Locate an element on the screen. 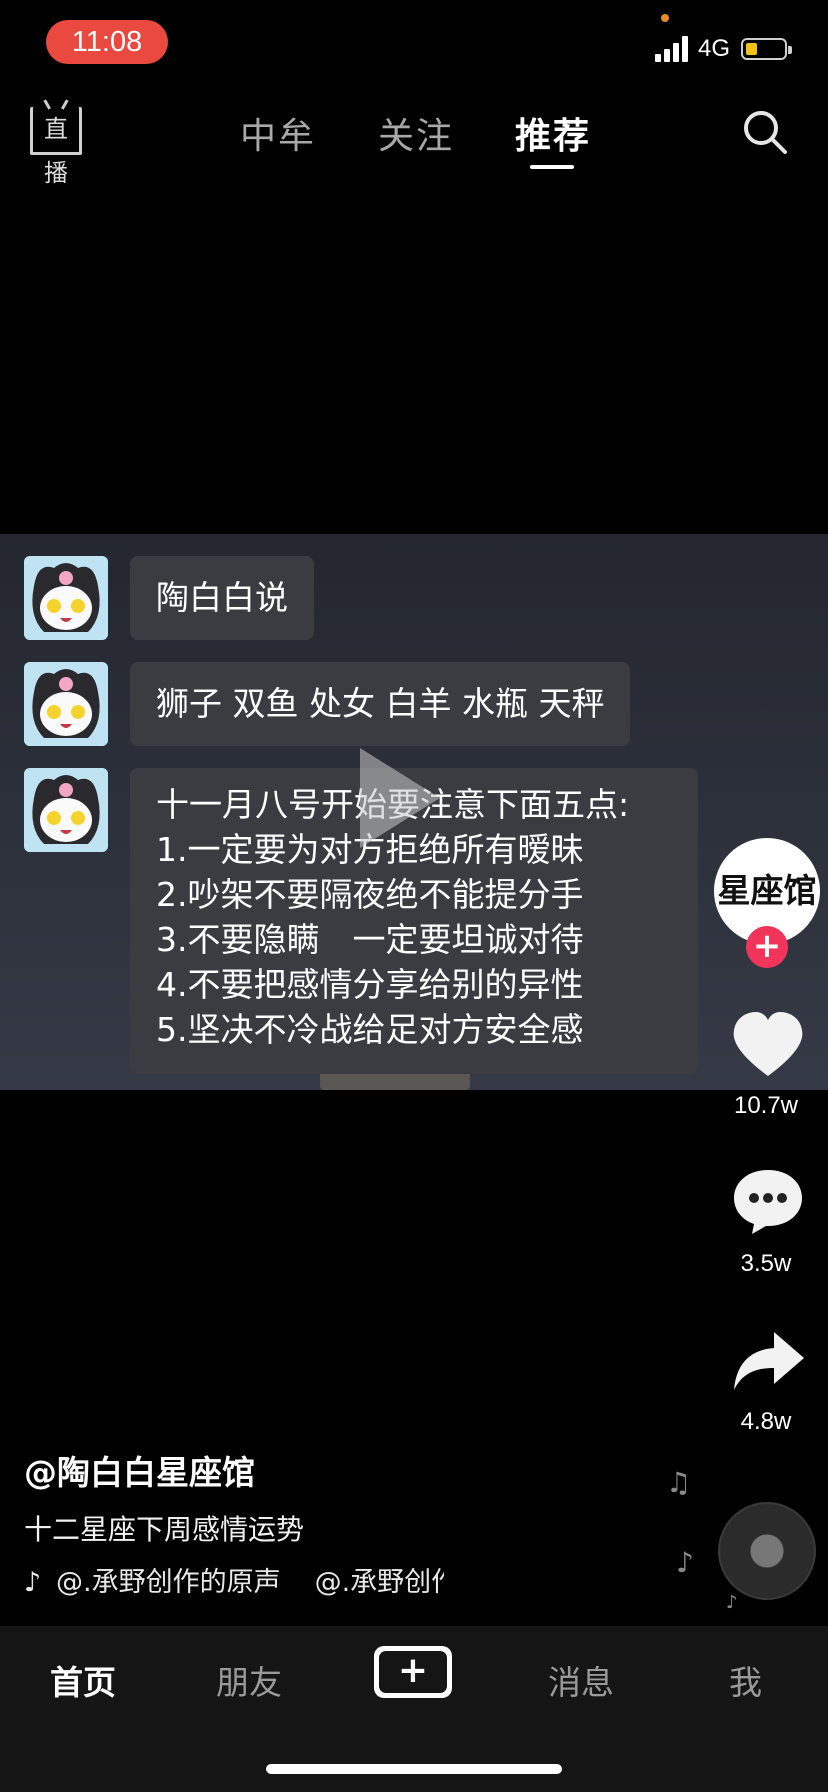 The width and height of the screenshot is (828, 1792). tab-following: 关注 is located at coordinates (416, 133).